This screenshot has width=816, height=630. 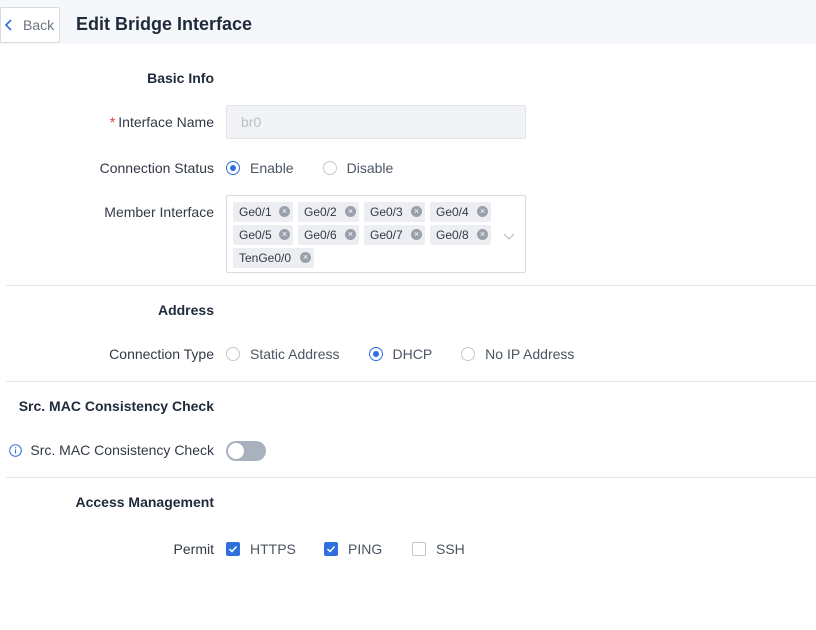 What do you see at coordinates (273, 549) in the screenshot?
I see `checkbox-https-label: HTTPS` at bounding box center [273, 549].